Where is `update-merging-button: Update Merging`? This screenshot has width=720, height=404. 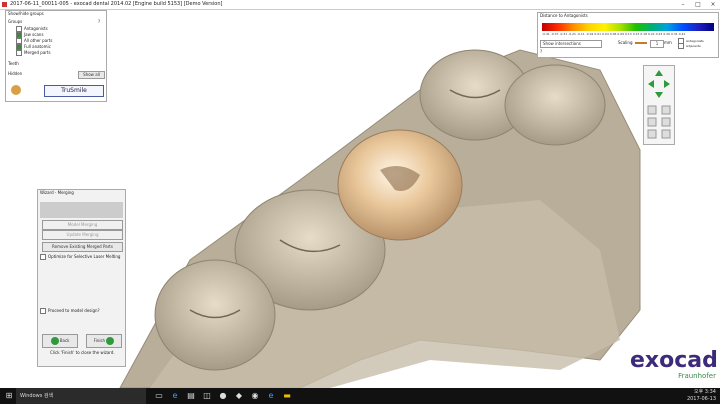
update-merging-button: Update Merging is located at coordinates (82, 235).